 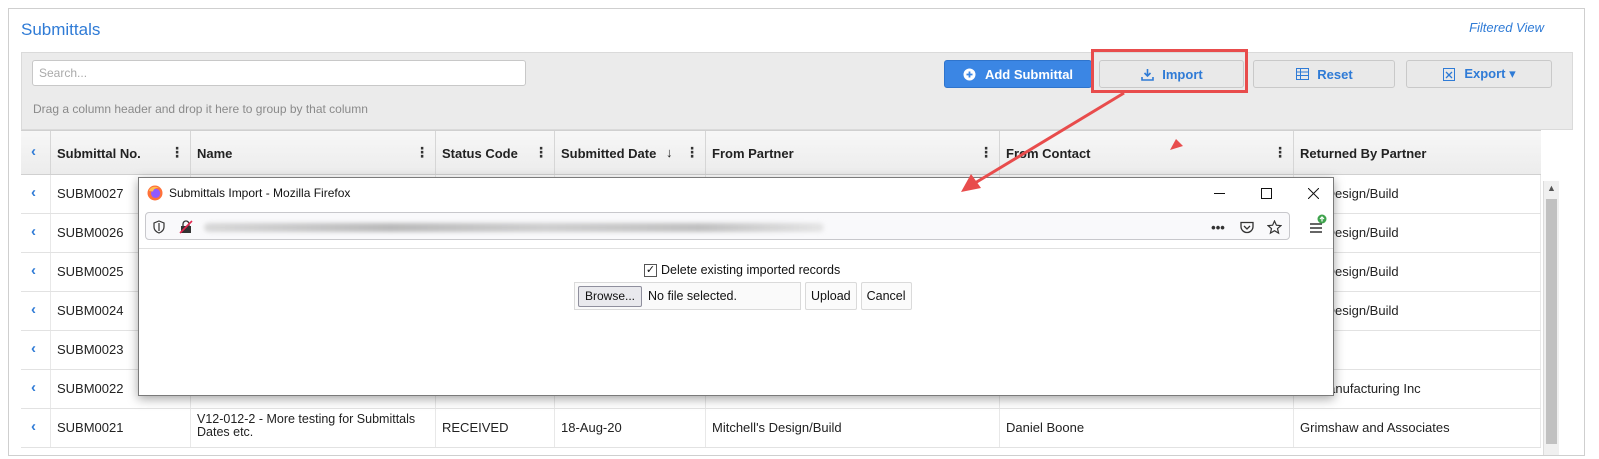 I want to click on annotation-arrow-line, so click(x=1049, y=138).